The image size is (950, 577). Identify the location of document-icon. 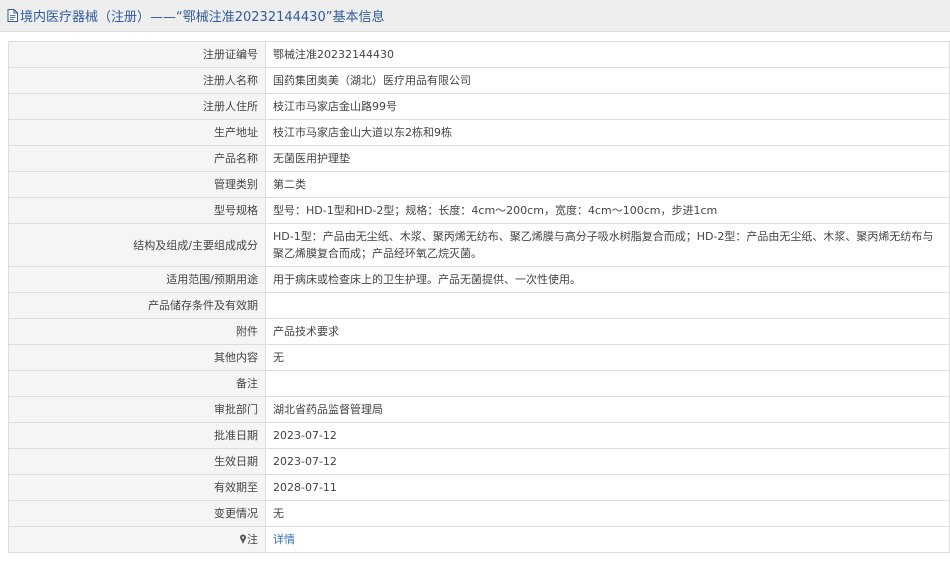
(12, 15).